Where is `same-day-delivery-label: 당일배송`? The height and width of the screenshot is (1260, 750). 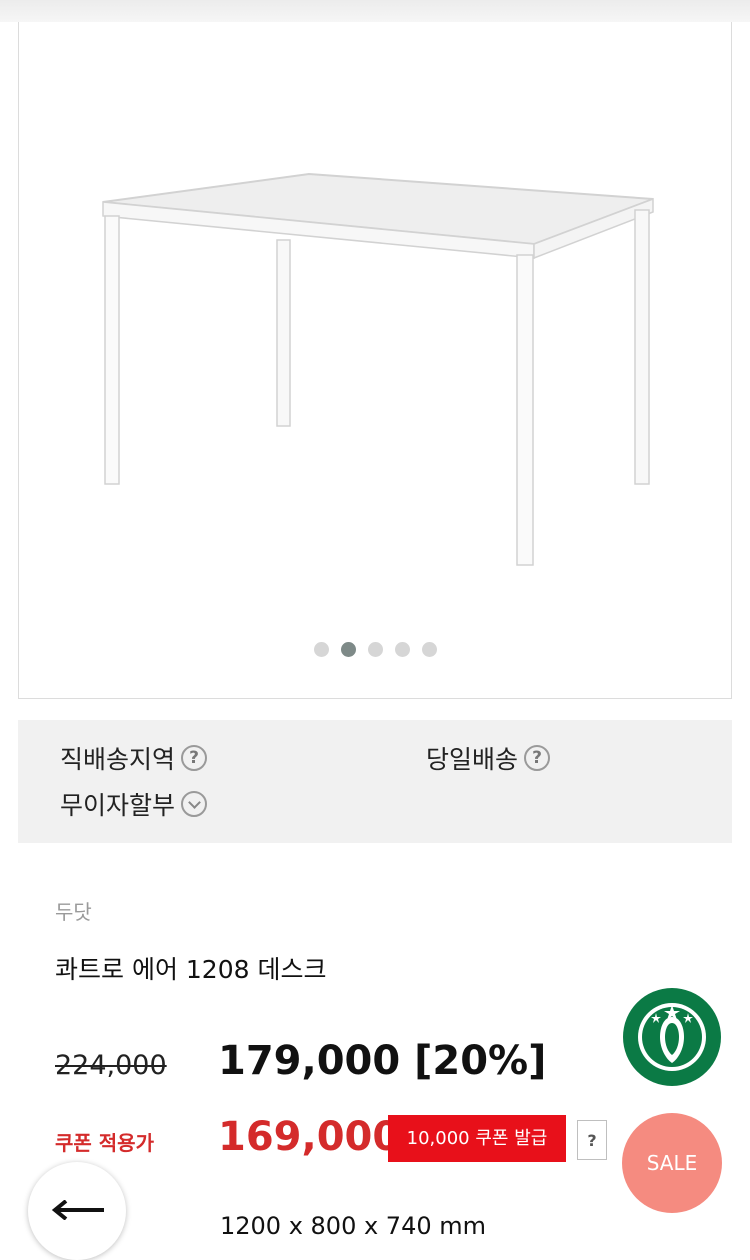 same-day-delivery-label: 당일배송 is located at coordinates (472, 759).